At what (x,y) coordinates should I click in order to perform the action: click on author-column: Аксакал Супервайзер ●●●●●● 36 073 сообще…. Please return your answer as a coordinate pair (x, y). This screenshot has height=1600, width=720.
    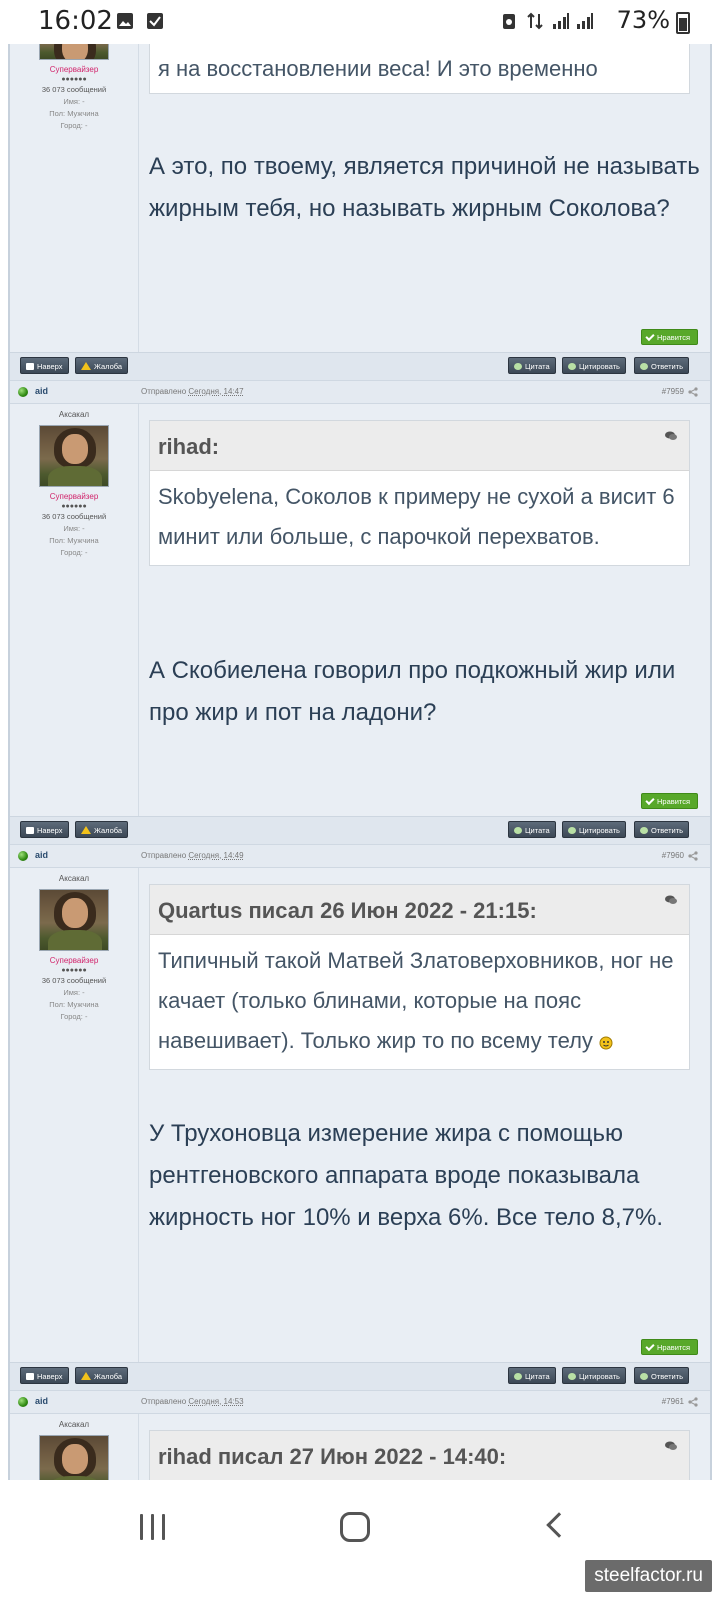
    Looking at the image, I should click on (74, 1115).